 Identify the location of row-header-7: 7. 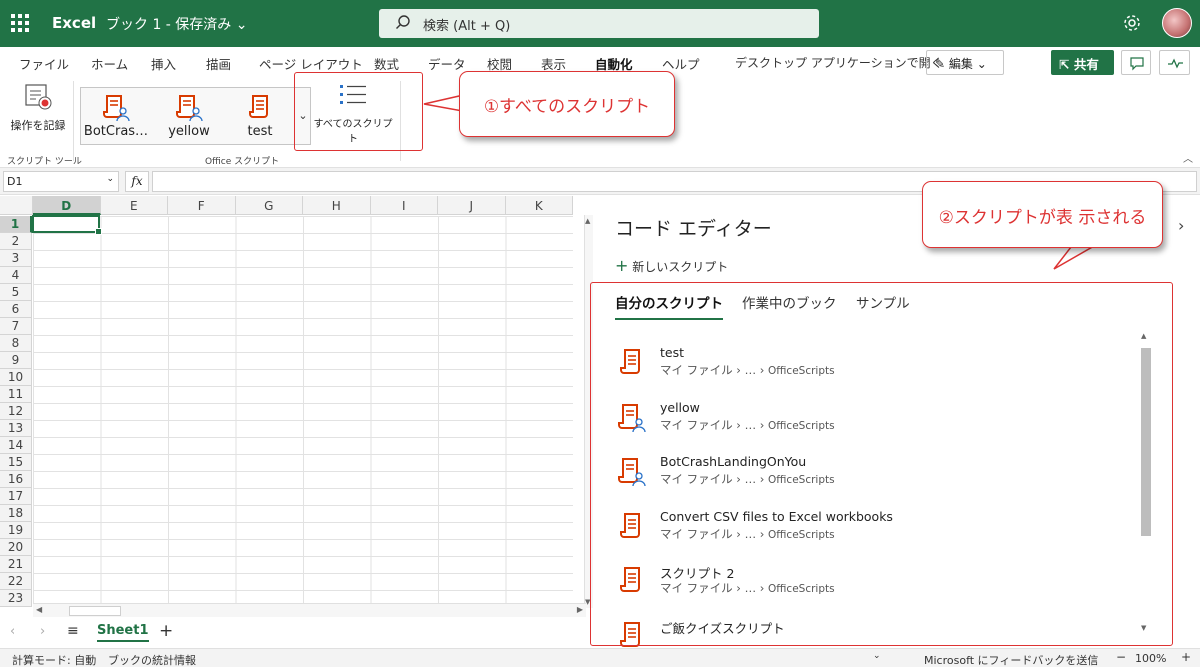
(16, 326).